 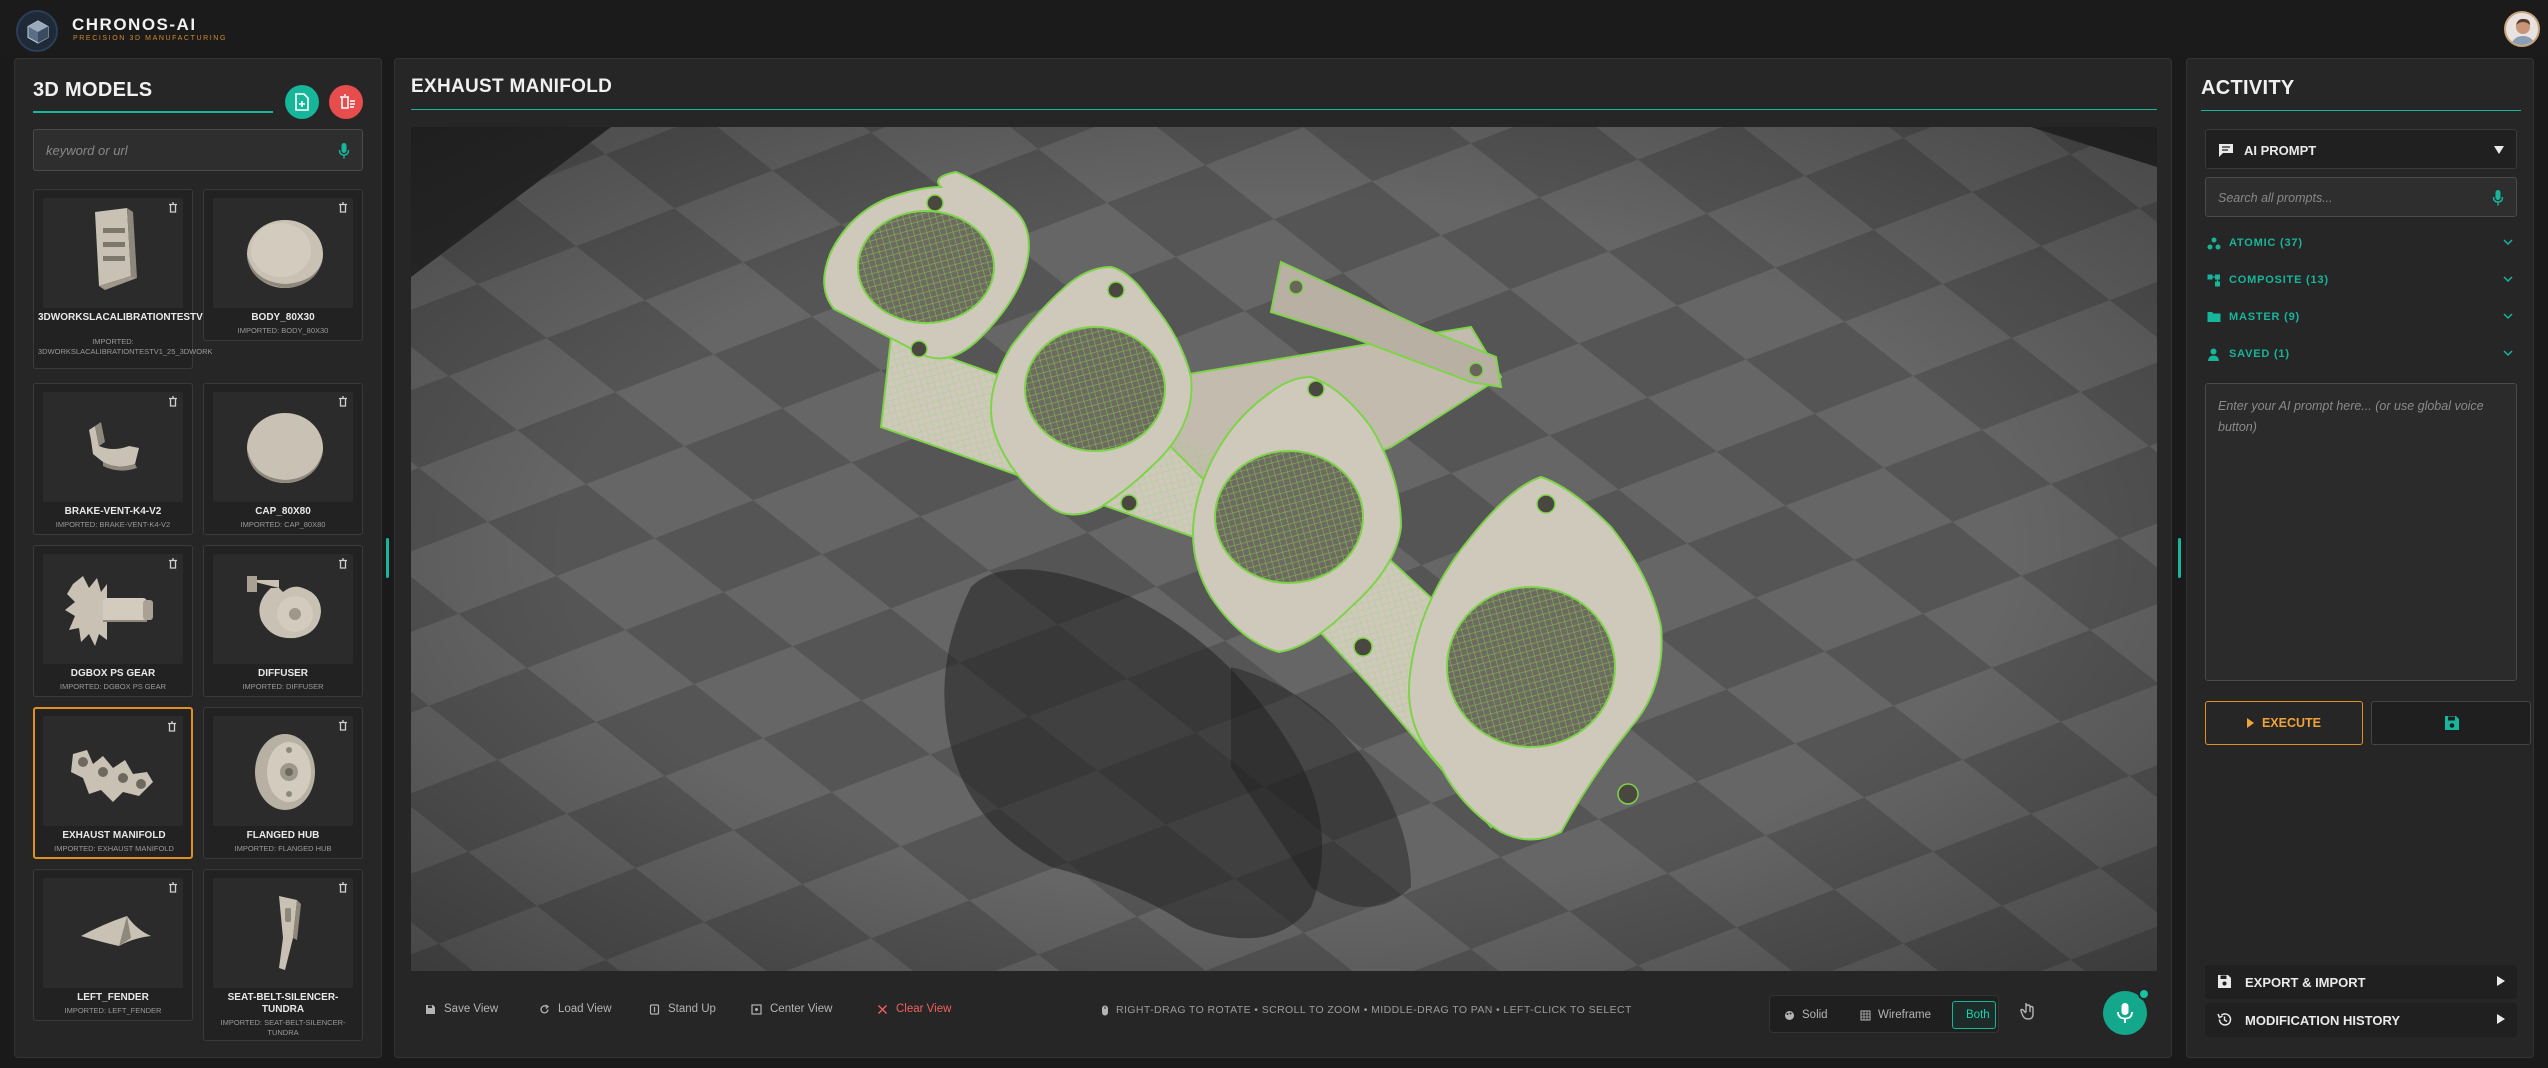 What do you see at coordinates (186, 150) in the screenshot?
I see `model-search-input` at bounding box center [186, 150].